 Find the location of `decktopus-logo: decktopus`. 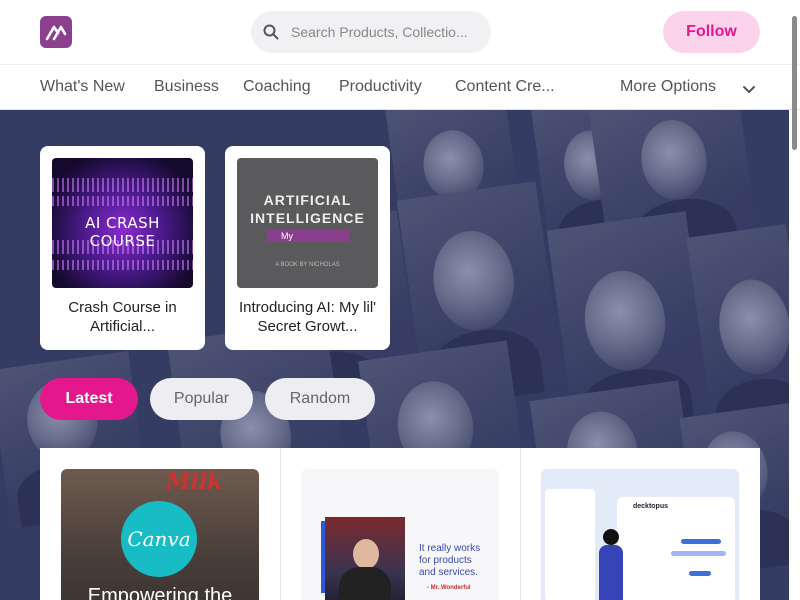

decktopus-logo: decktopus is located at coordinates (651, 506).